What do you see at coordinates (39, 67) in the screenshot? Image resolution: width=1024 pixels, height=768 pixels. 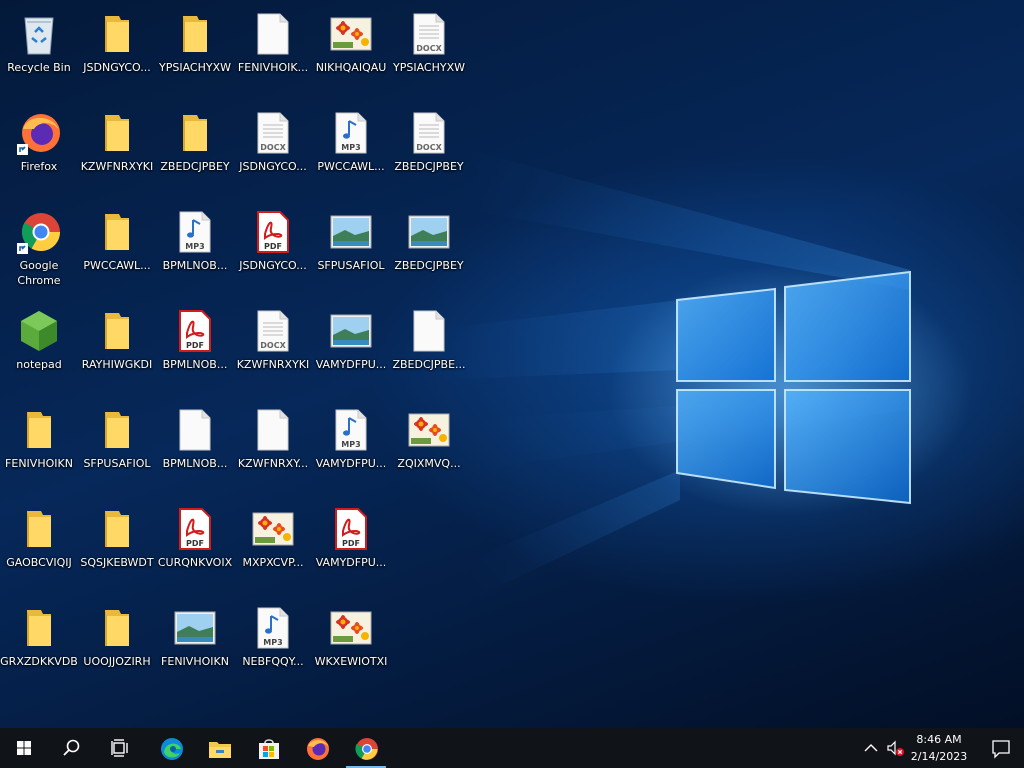 I see `desktop-icon-label: Recycle Bin` at bounding box center [39, 67].